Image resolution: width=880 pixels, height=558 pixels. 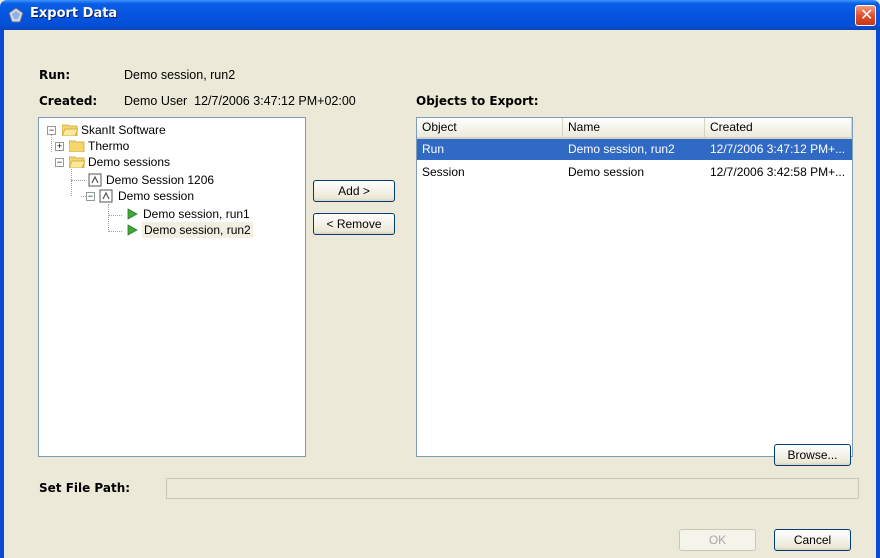 What do you see at coordinates (606, 172) in the screenshot?
I see `row-name: Demo session` at bounding box center [606, 172].